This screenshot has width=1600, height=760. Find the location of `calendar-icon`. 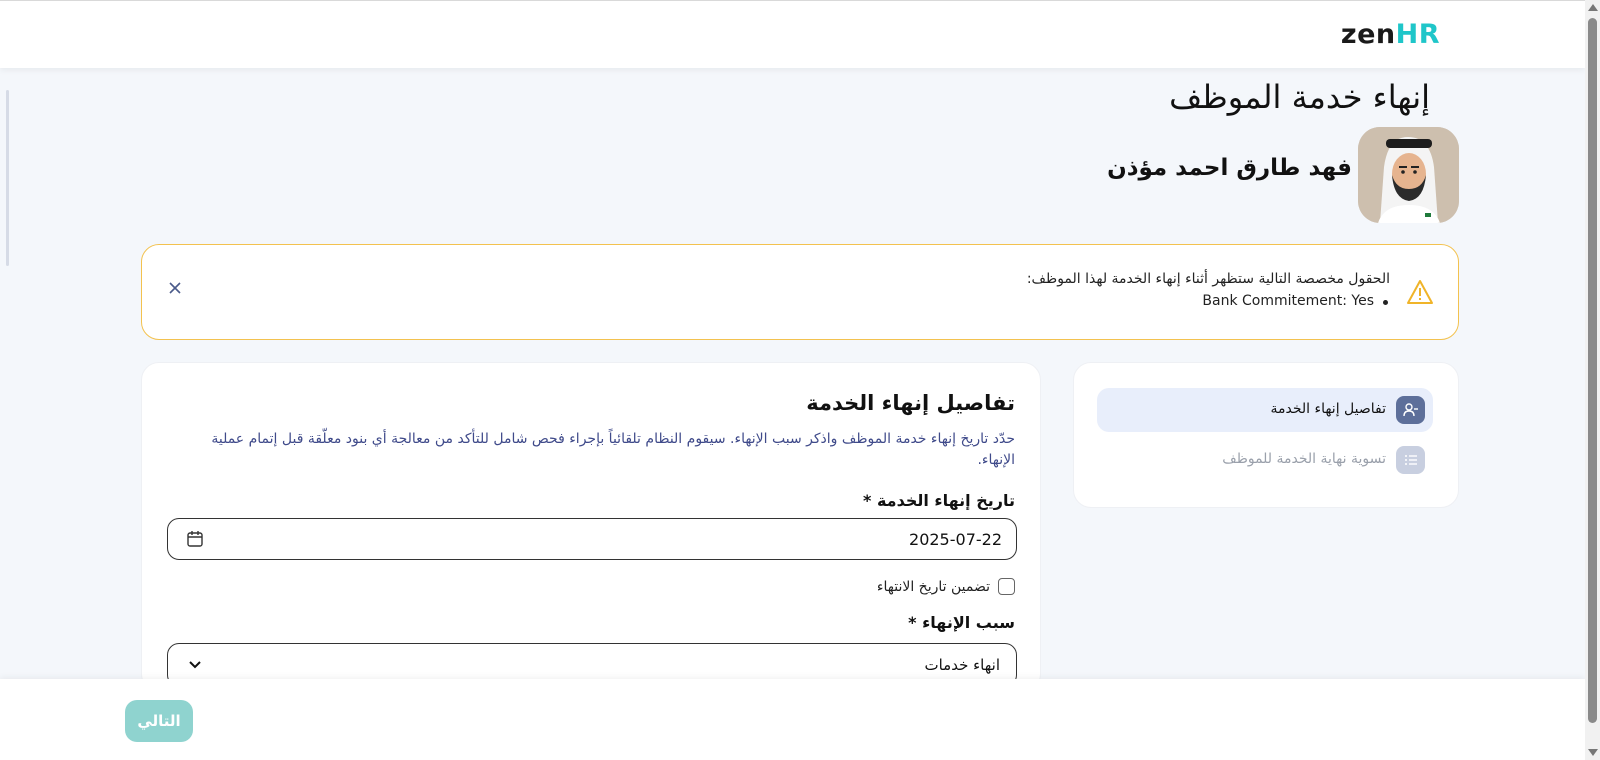

calendar-icon is located at coordinates (195, 539).